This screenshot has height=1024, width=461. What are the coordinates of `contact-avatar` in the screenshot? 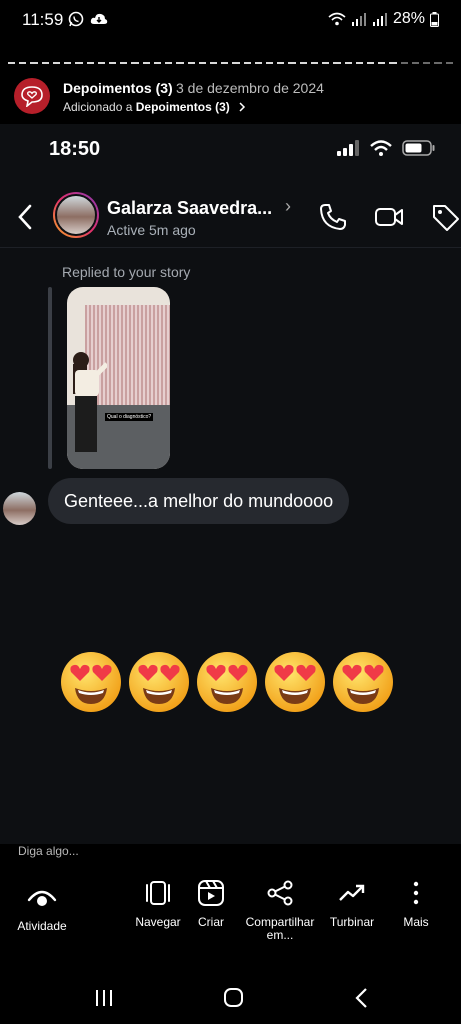 It's located at (76, 215).